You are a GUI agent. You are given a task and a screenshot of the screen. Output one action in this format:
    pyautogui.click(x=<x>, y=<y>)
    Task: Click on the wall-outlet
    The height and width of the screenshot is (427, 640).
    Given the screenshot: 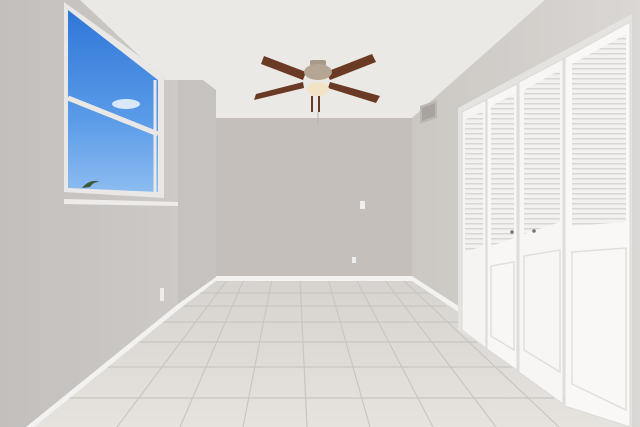 What is the action you would take?
    pyautogui.click(x=354, y=260)
    